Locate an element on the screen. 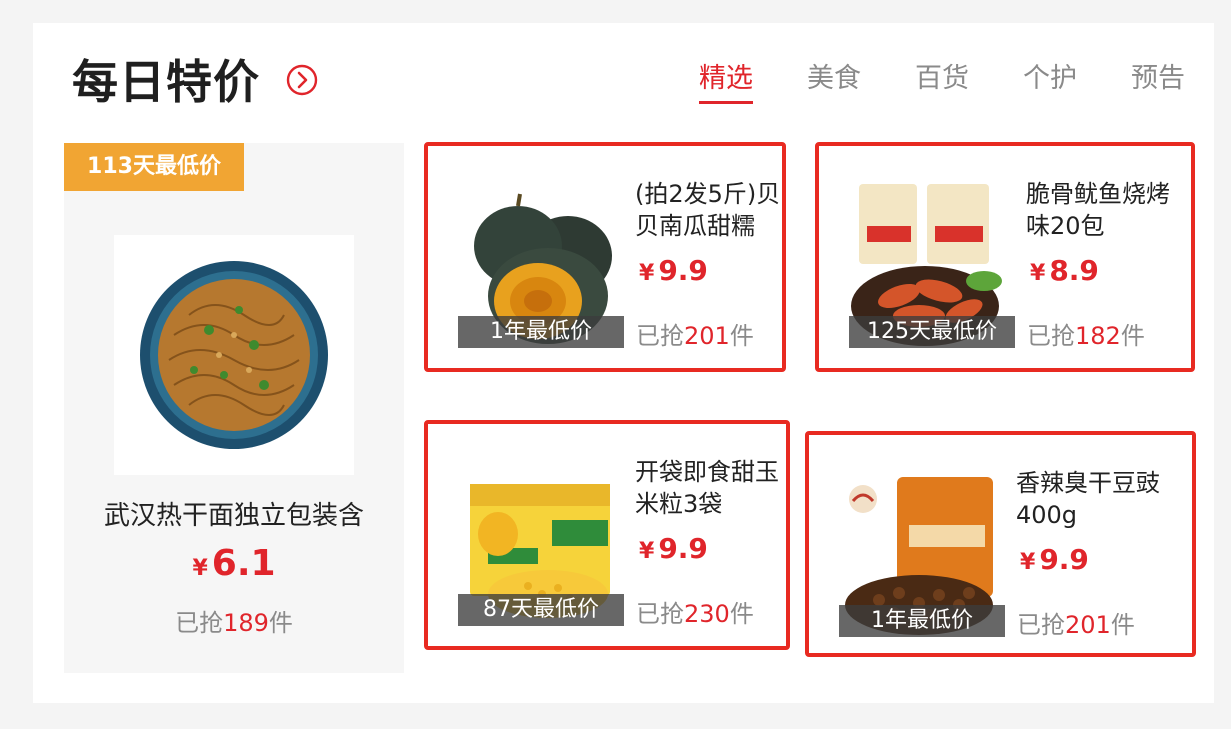 The width and height of the screenshot is (1231, 729). product-price: ¥6.1 is located at coordinates (234, 563).